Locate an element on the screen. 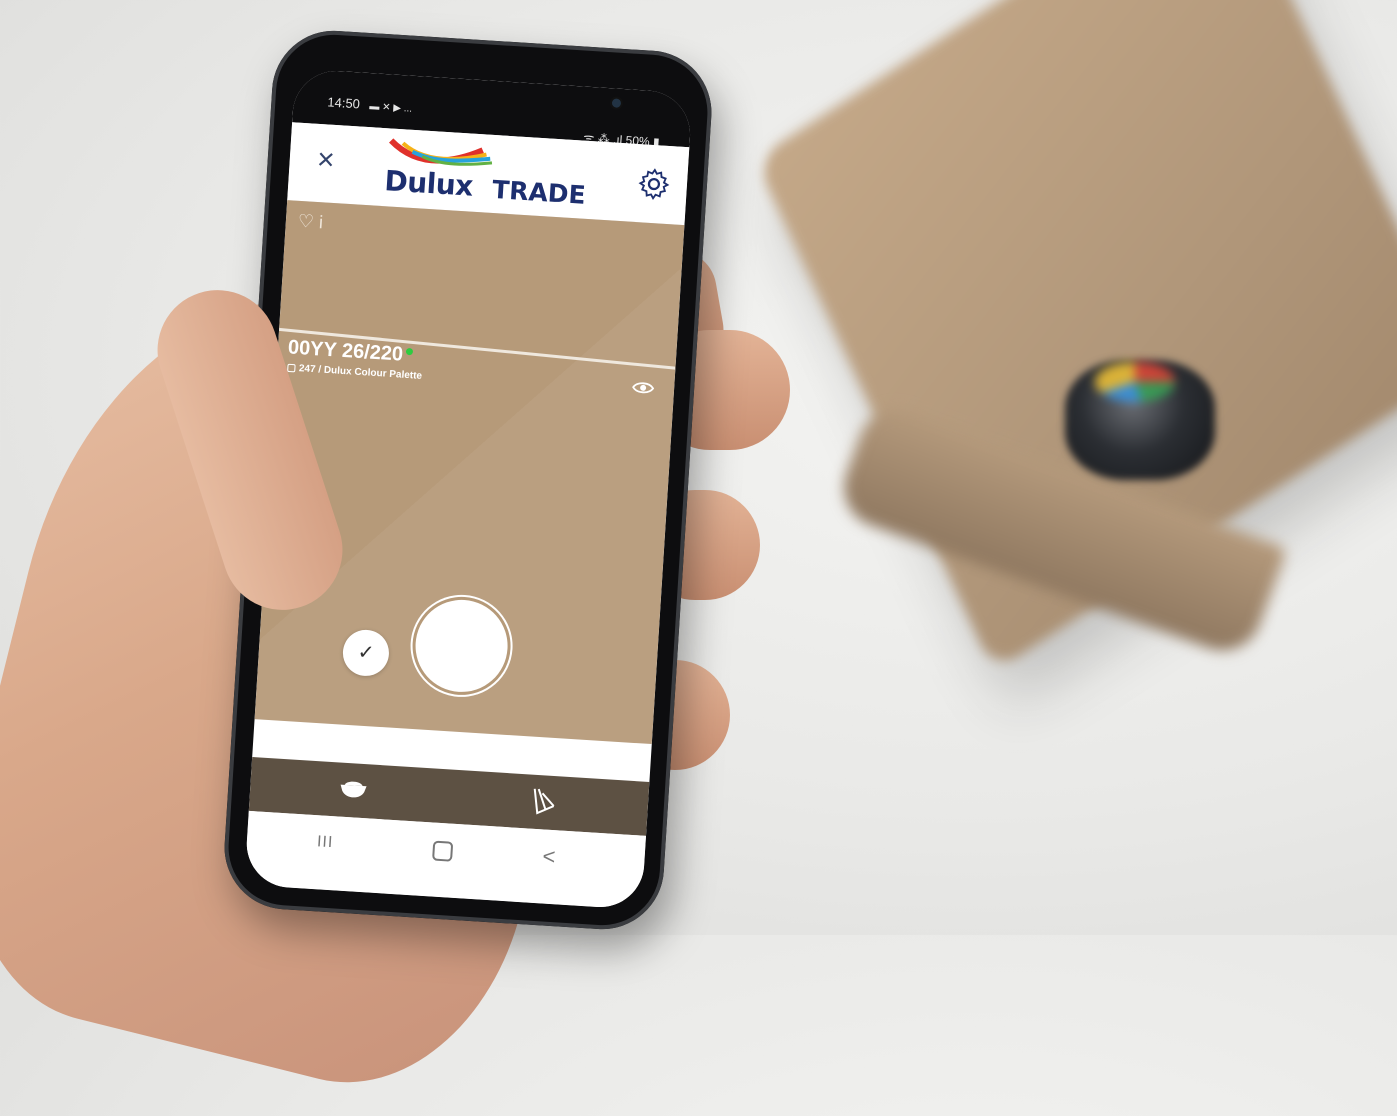  nav-scan-icon is located at coordinates (353, 789).